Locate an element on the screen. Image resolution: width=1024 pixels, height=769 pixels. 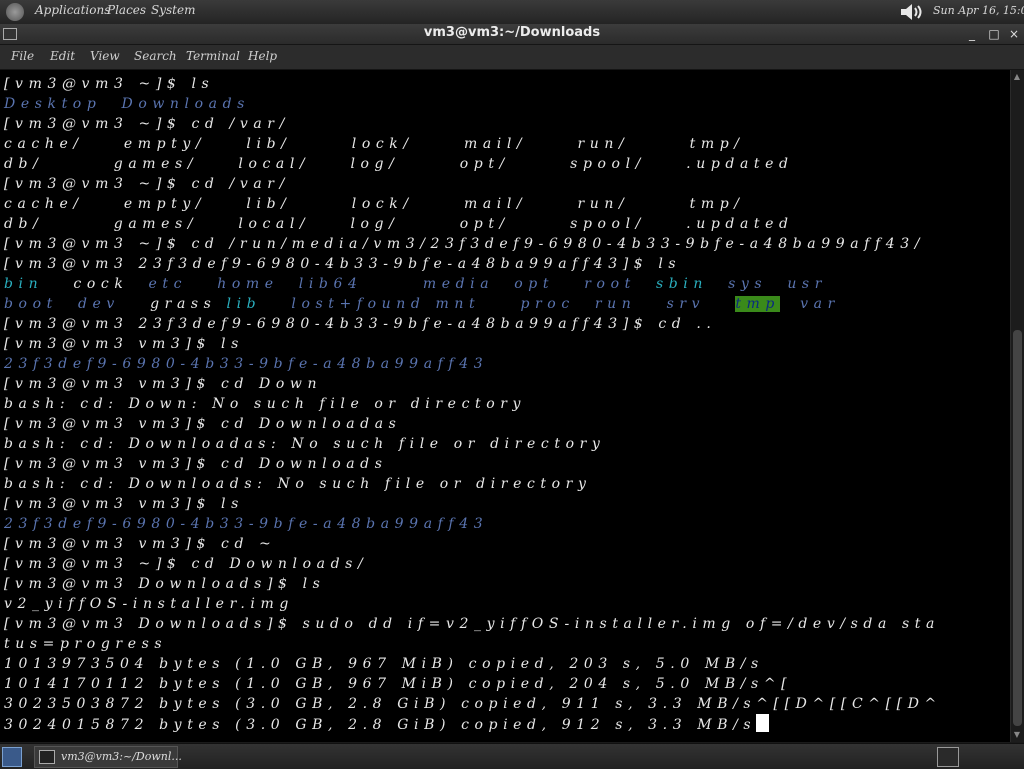
ls-entry: grass is located at coordinates (183, 304).